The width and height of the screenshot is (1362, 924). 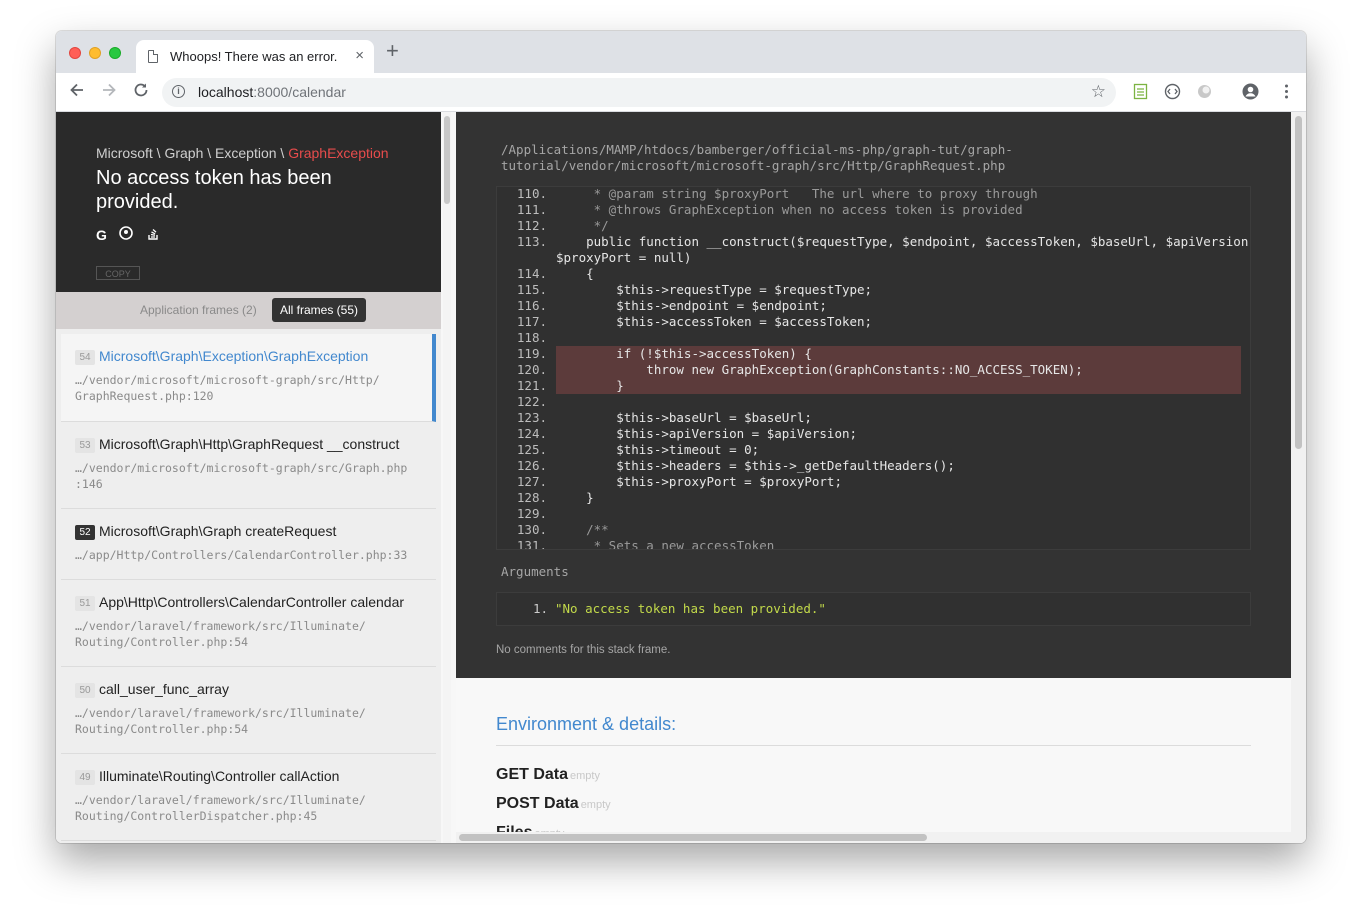 What do you see at coordinates (532, 774) in the screenshot?
I see `env-label: GET Data` at bounding box center [532, 774].